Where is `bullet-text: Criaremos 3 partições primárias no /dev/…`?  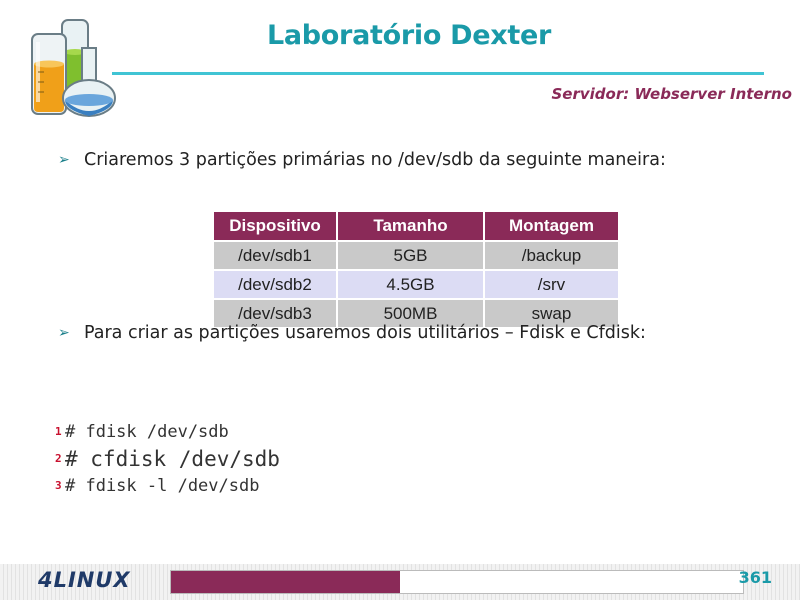
bullet-text: Criaremos 3 partições primárias no /dev/… is located at coordinates (375, 160).